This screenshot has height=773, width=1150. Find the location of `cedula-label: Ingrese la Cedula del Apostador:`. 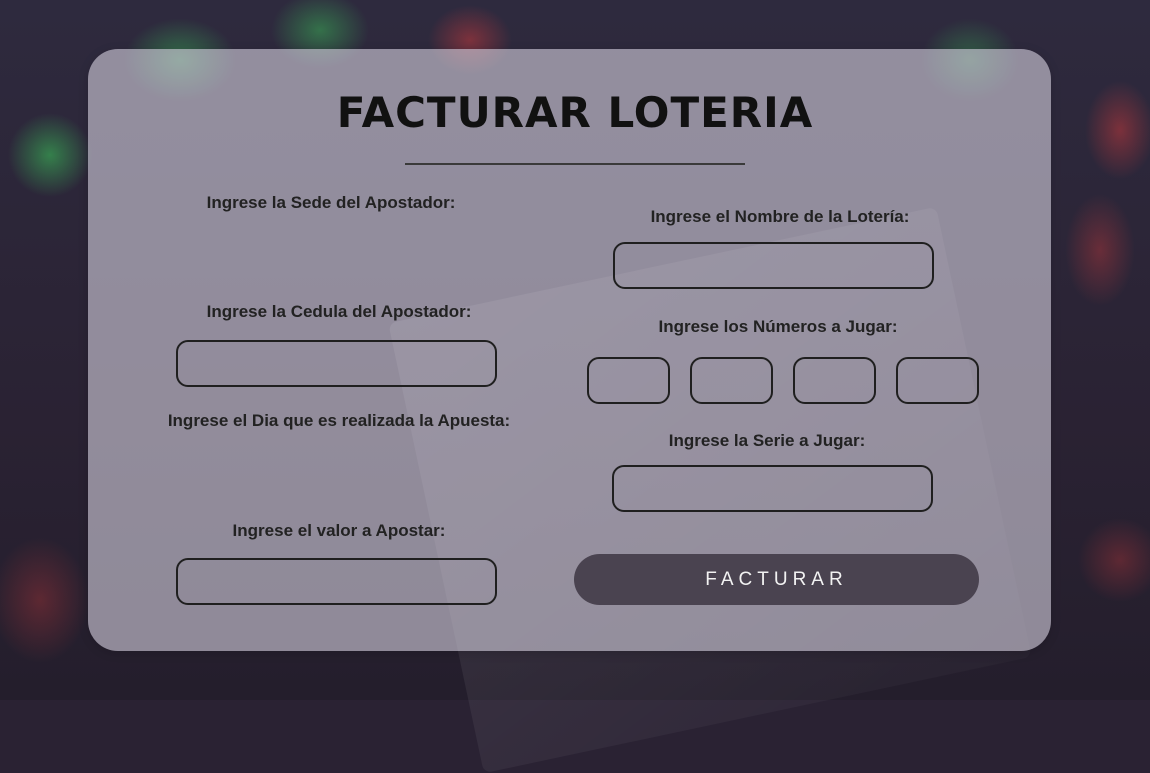

cedula-label: Ingrese la Cedula del Apostador: is located at coordinates (339, 311).